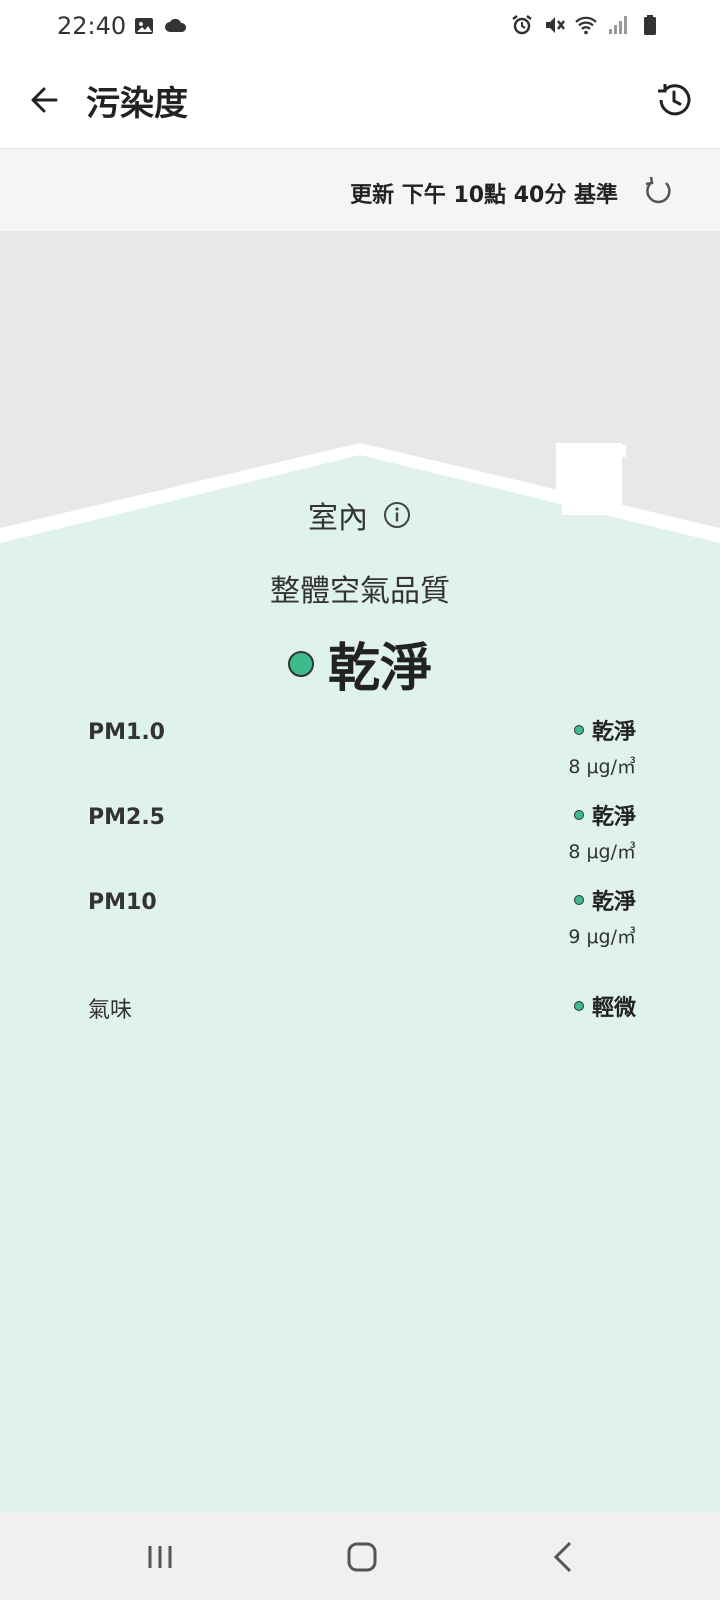  I want to click on vibrate-icon, so click(555, 25).